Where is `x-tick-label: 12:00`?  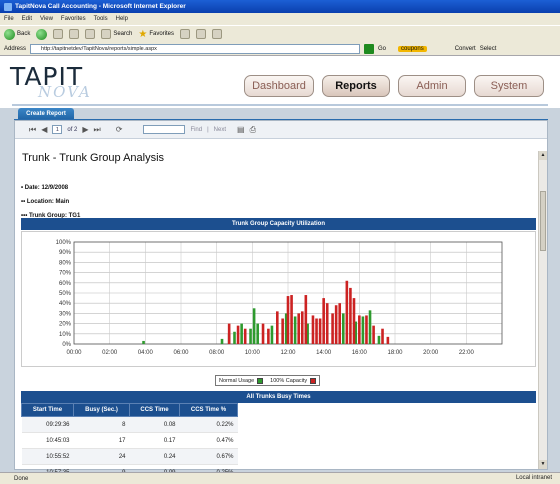
x-tick-label: 12:00 is located at coordinates (288, 353).